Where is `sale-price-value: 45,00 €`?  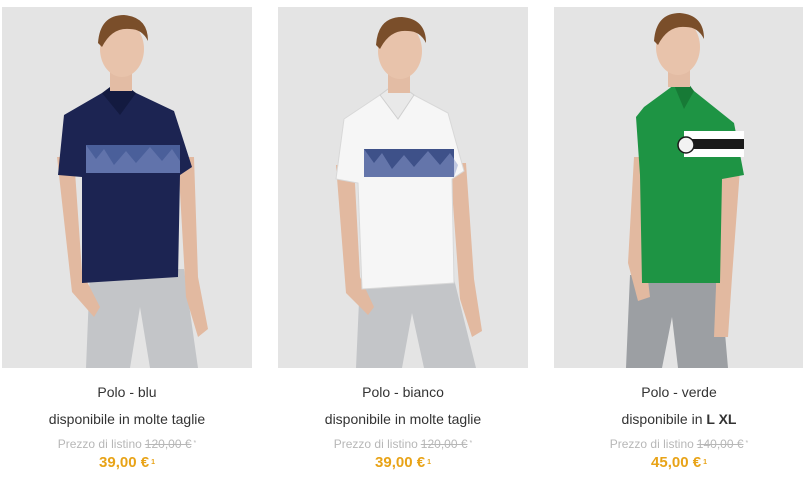 sale-price-value: 45,00 € is located at coordinates (676, 462).